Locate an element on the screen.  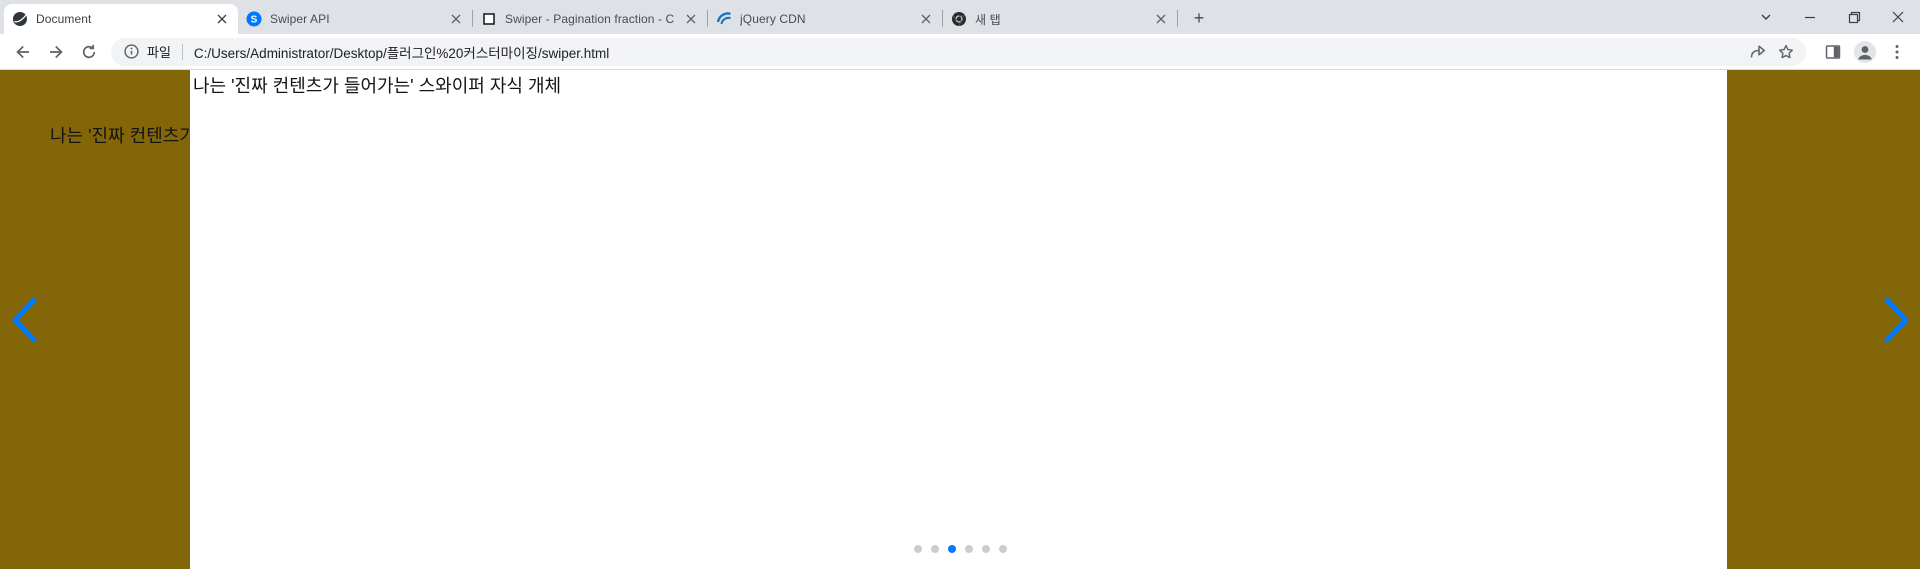
back-icon is located at coordinates (23, 52).